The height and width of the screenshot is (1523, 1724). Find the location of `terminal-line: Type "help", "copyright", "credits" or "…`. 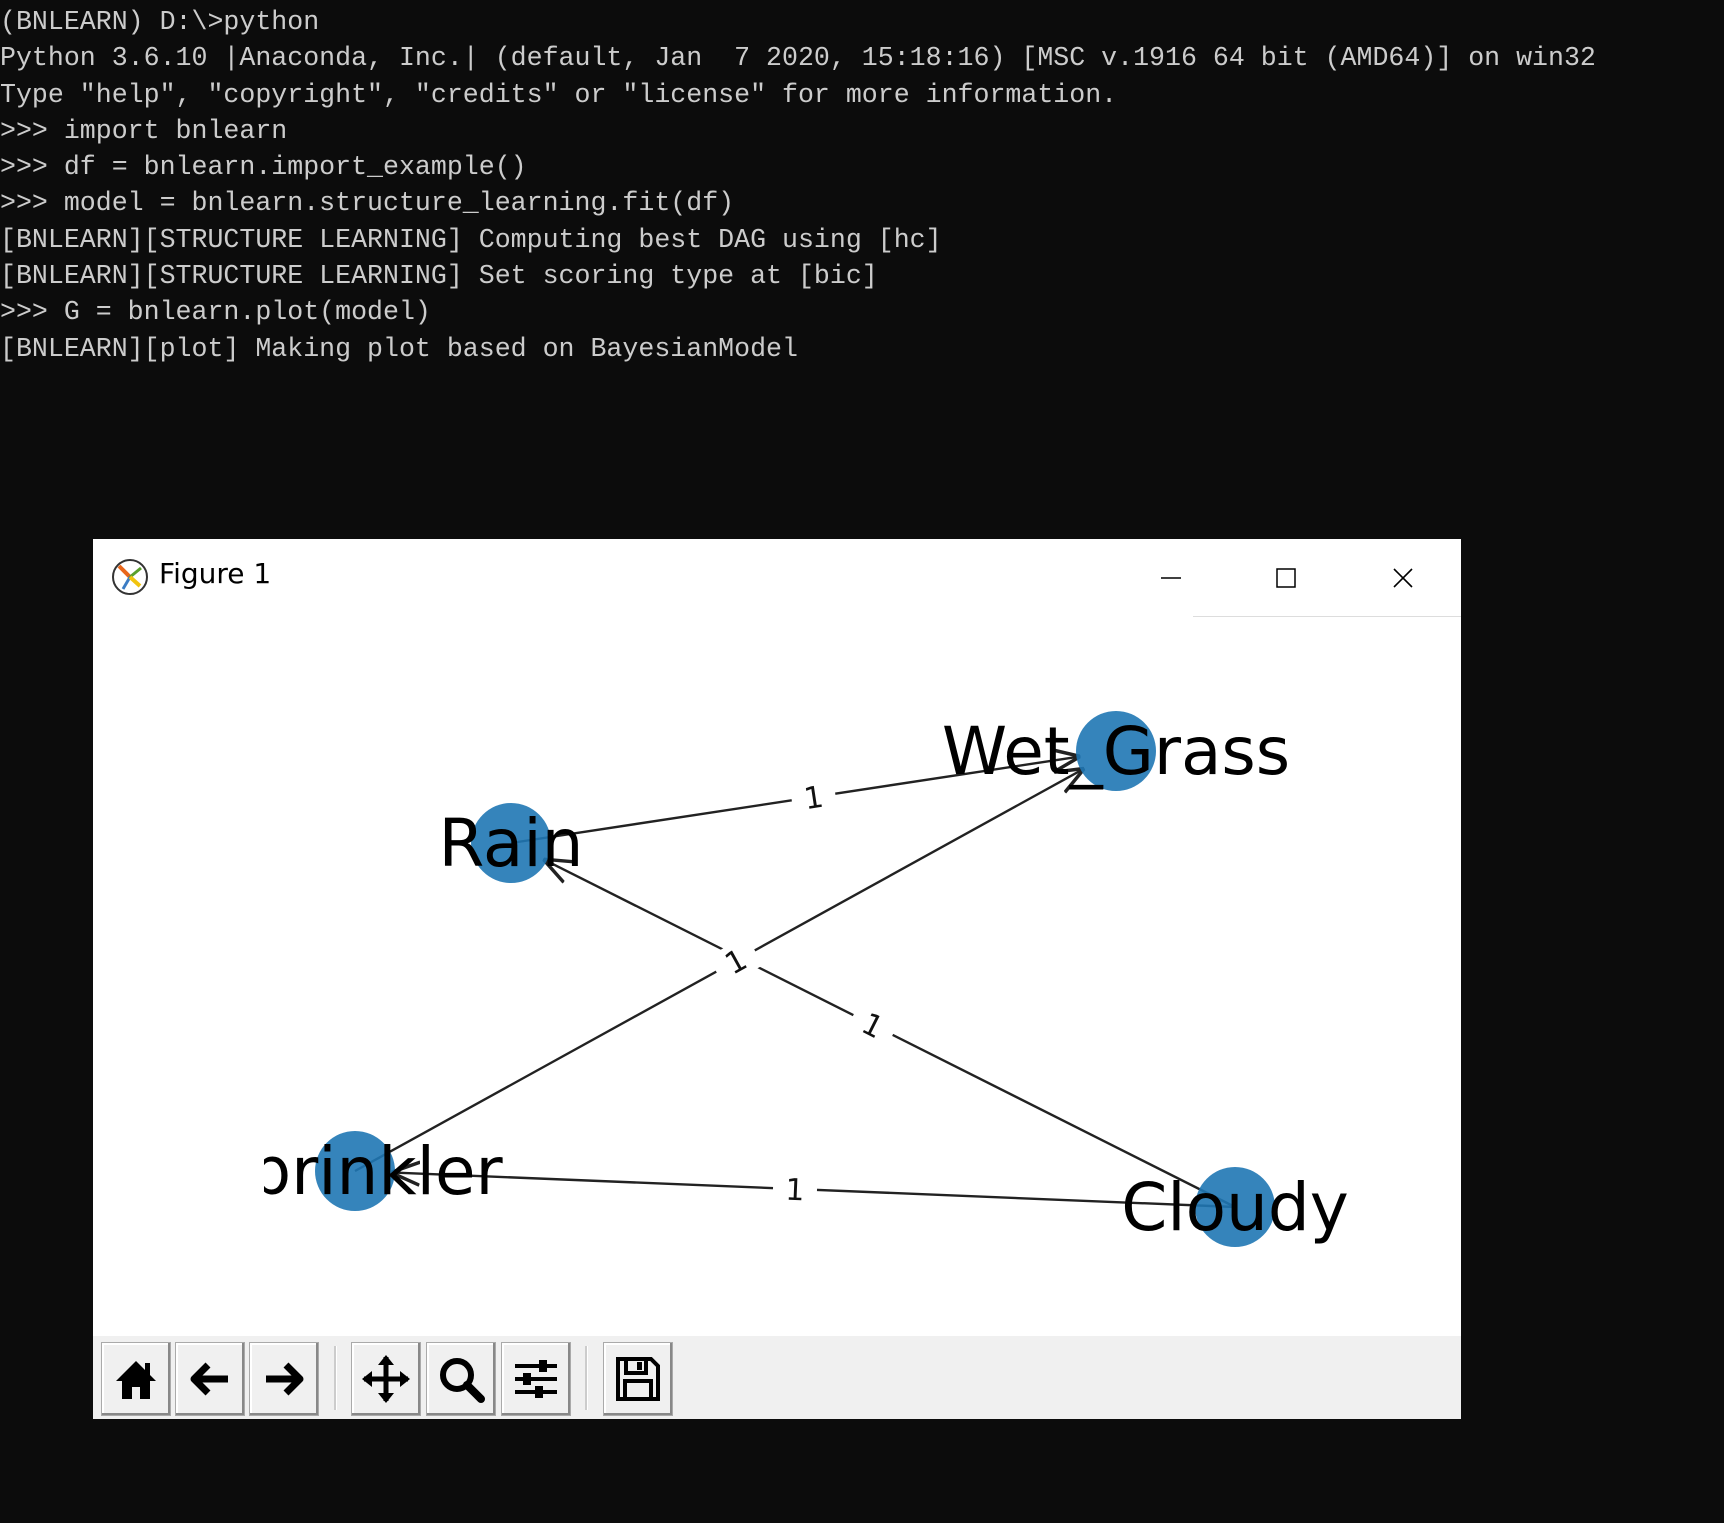

terminal-line: Type "help", "copyright", "credits" or "… is located at coordinates (559, 94).